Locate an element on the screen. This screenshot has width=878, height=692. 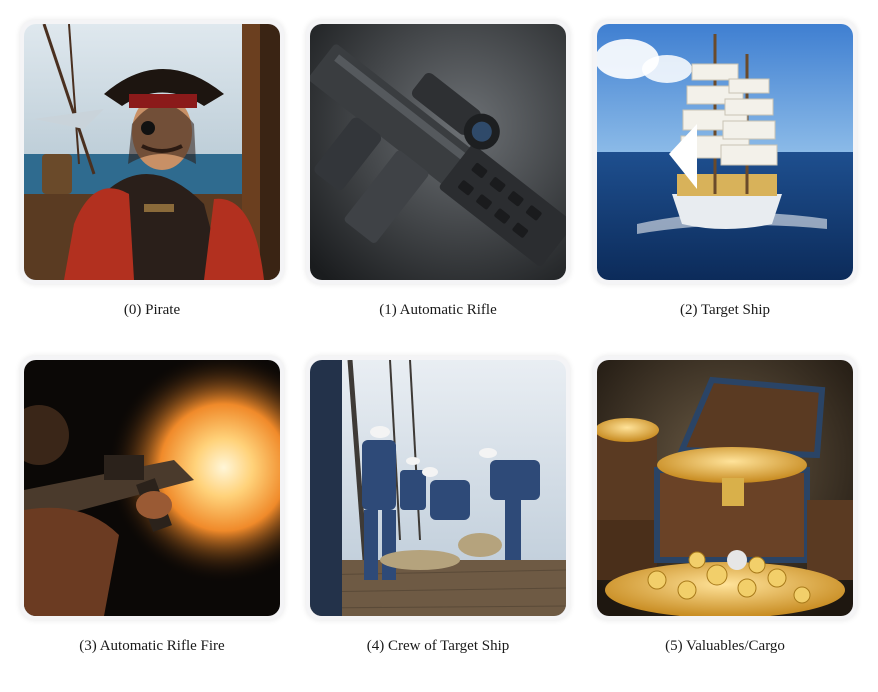
pirate-image is located at coordinates (152, 152).